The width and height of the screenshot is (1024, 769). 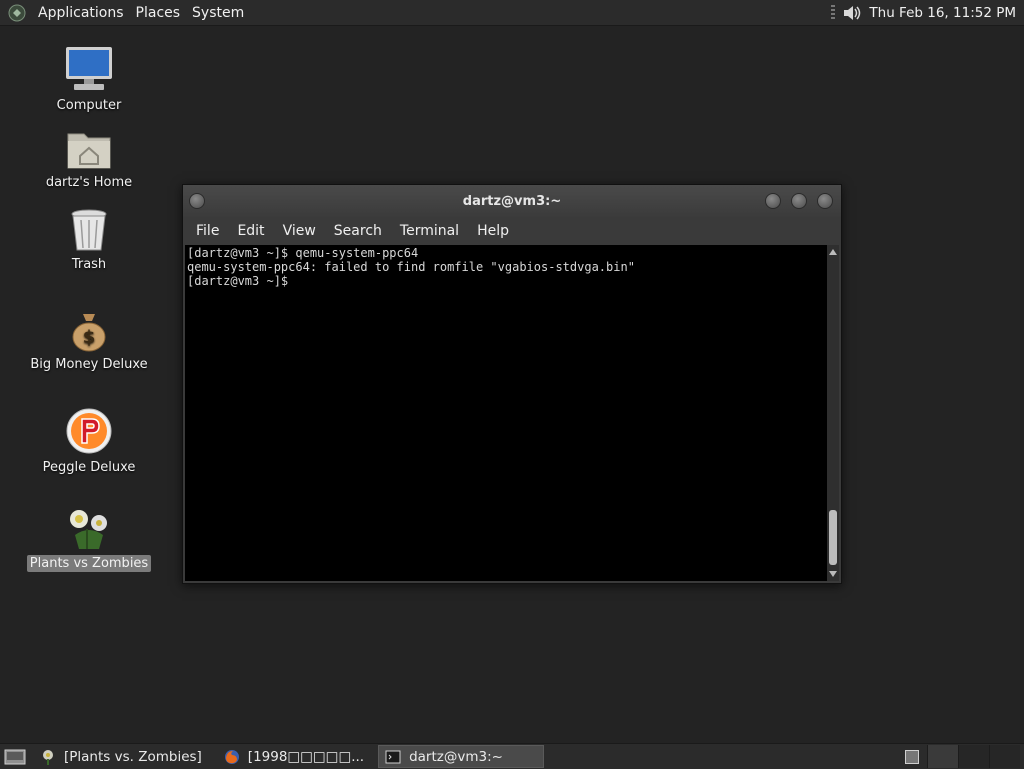 I want to click on desktop-icon-big-money: $ Big Money Deluxe, so click(x=89, y=341).